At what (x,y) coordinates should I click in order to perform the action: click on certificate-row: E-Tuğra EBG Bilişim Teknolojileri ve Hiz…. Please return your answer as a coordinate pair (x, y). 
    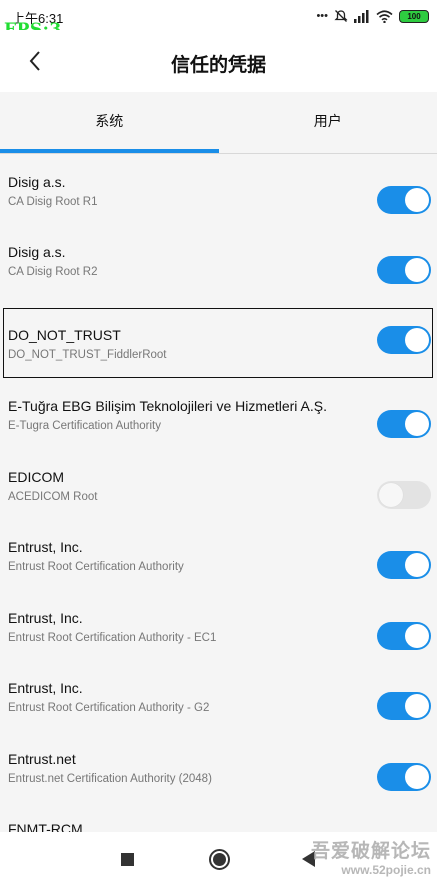
    Looking at the image, I should click on (218, 413).